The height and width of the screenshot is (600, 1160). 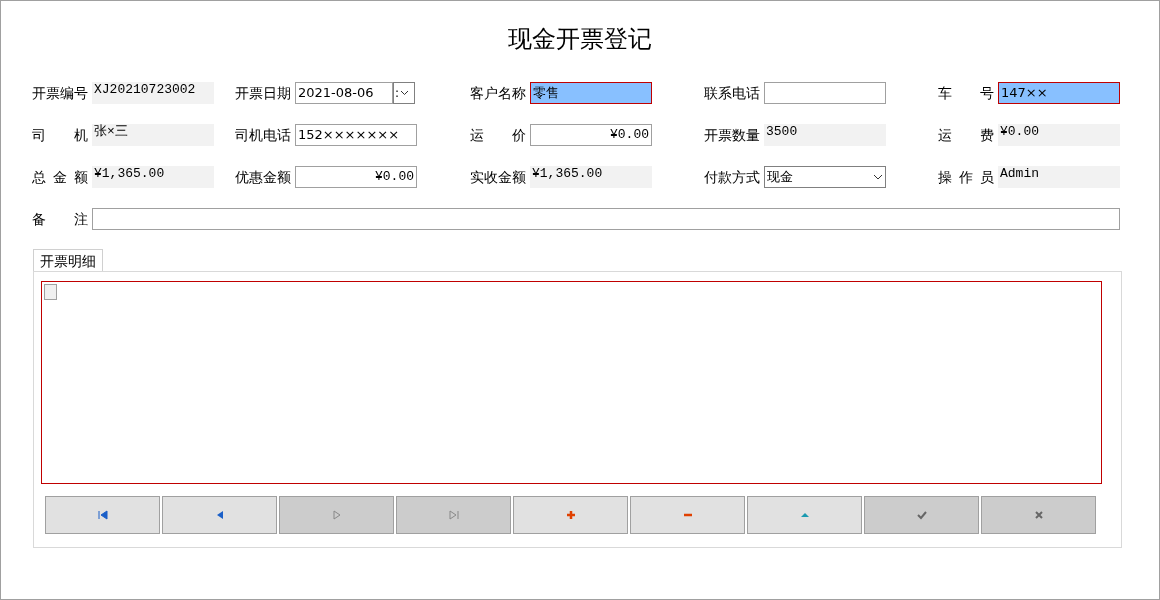 I want to click on date-field: 2021-08-06, so click(x=344, y=93).